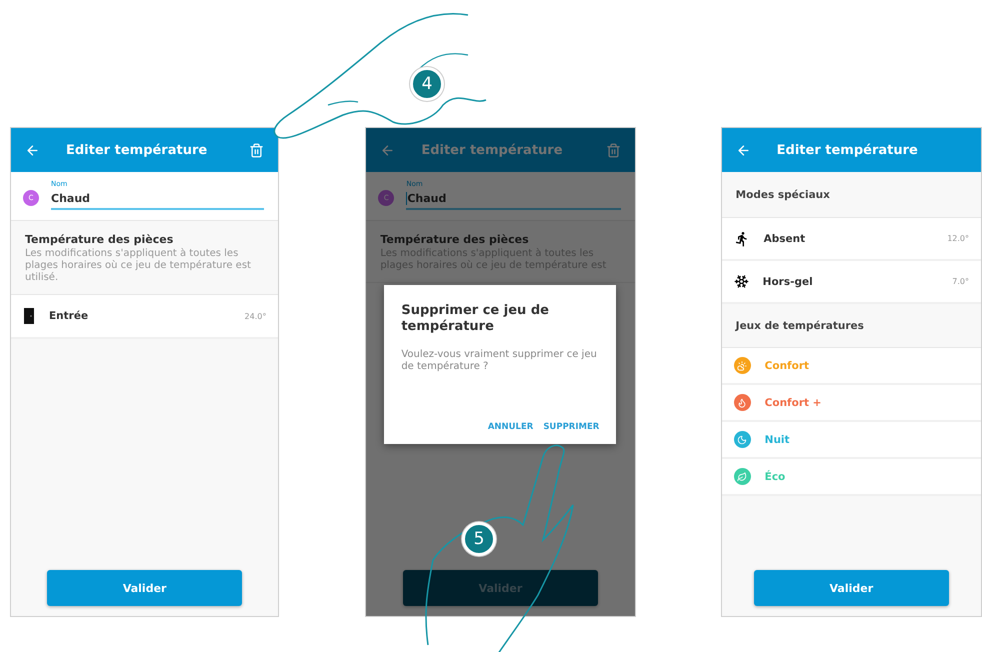 The image size is (982, 652). What do you see at coordinates (851, 403) in the screenshot?
I see `temperature-set-row: Confort +` at bounding box center [851, 403].